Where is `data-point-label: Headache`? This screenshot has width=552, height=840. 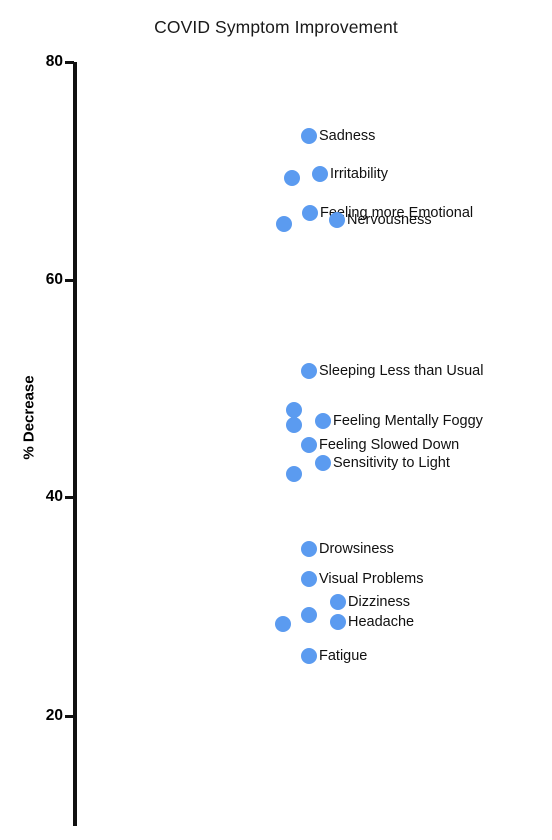
data-point-label: Headache is located at coordinates (381, 621).